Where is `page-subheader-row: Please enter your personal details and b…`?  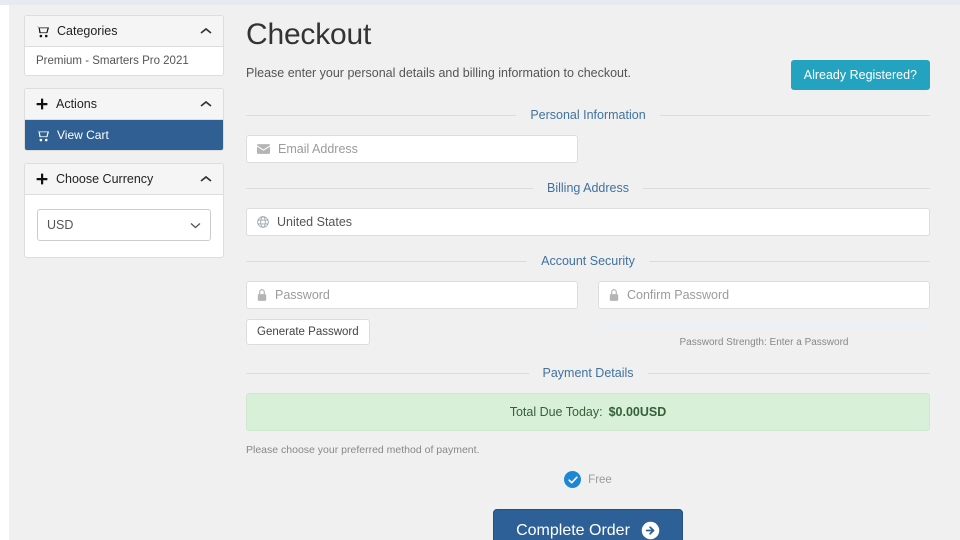 page-subheader-row: Please enter your personal details and b… is located at coordinates (588, 75).